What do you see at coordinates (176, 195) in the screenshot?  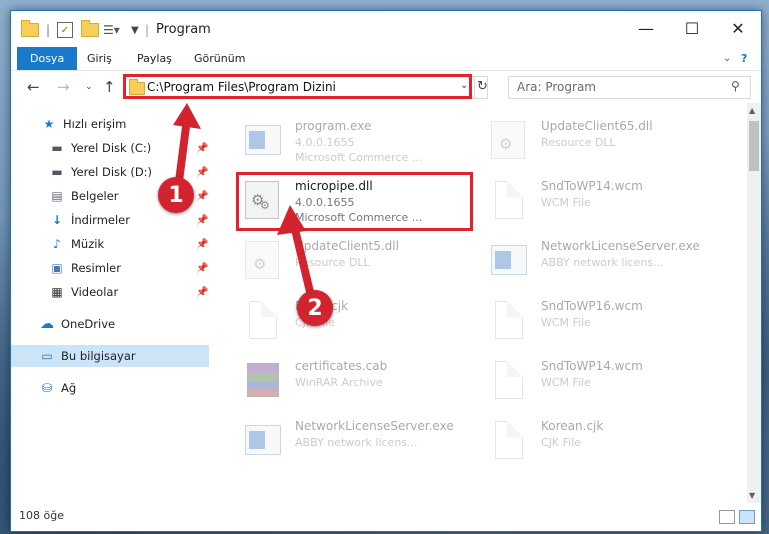 I see `step-1-badge: 1` at bounding box center [176, 195].